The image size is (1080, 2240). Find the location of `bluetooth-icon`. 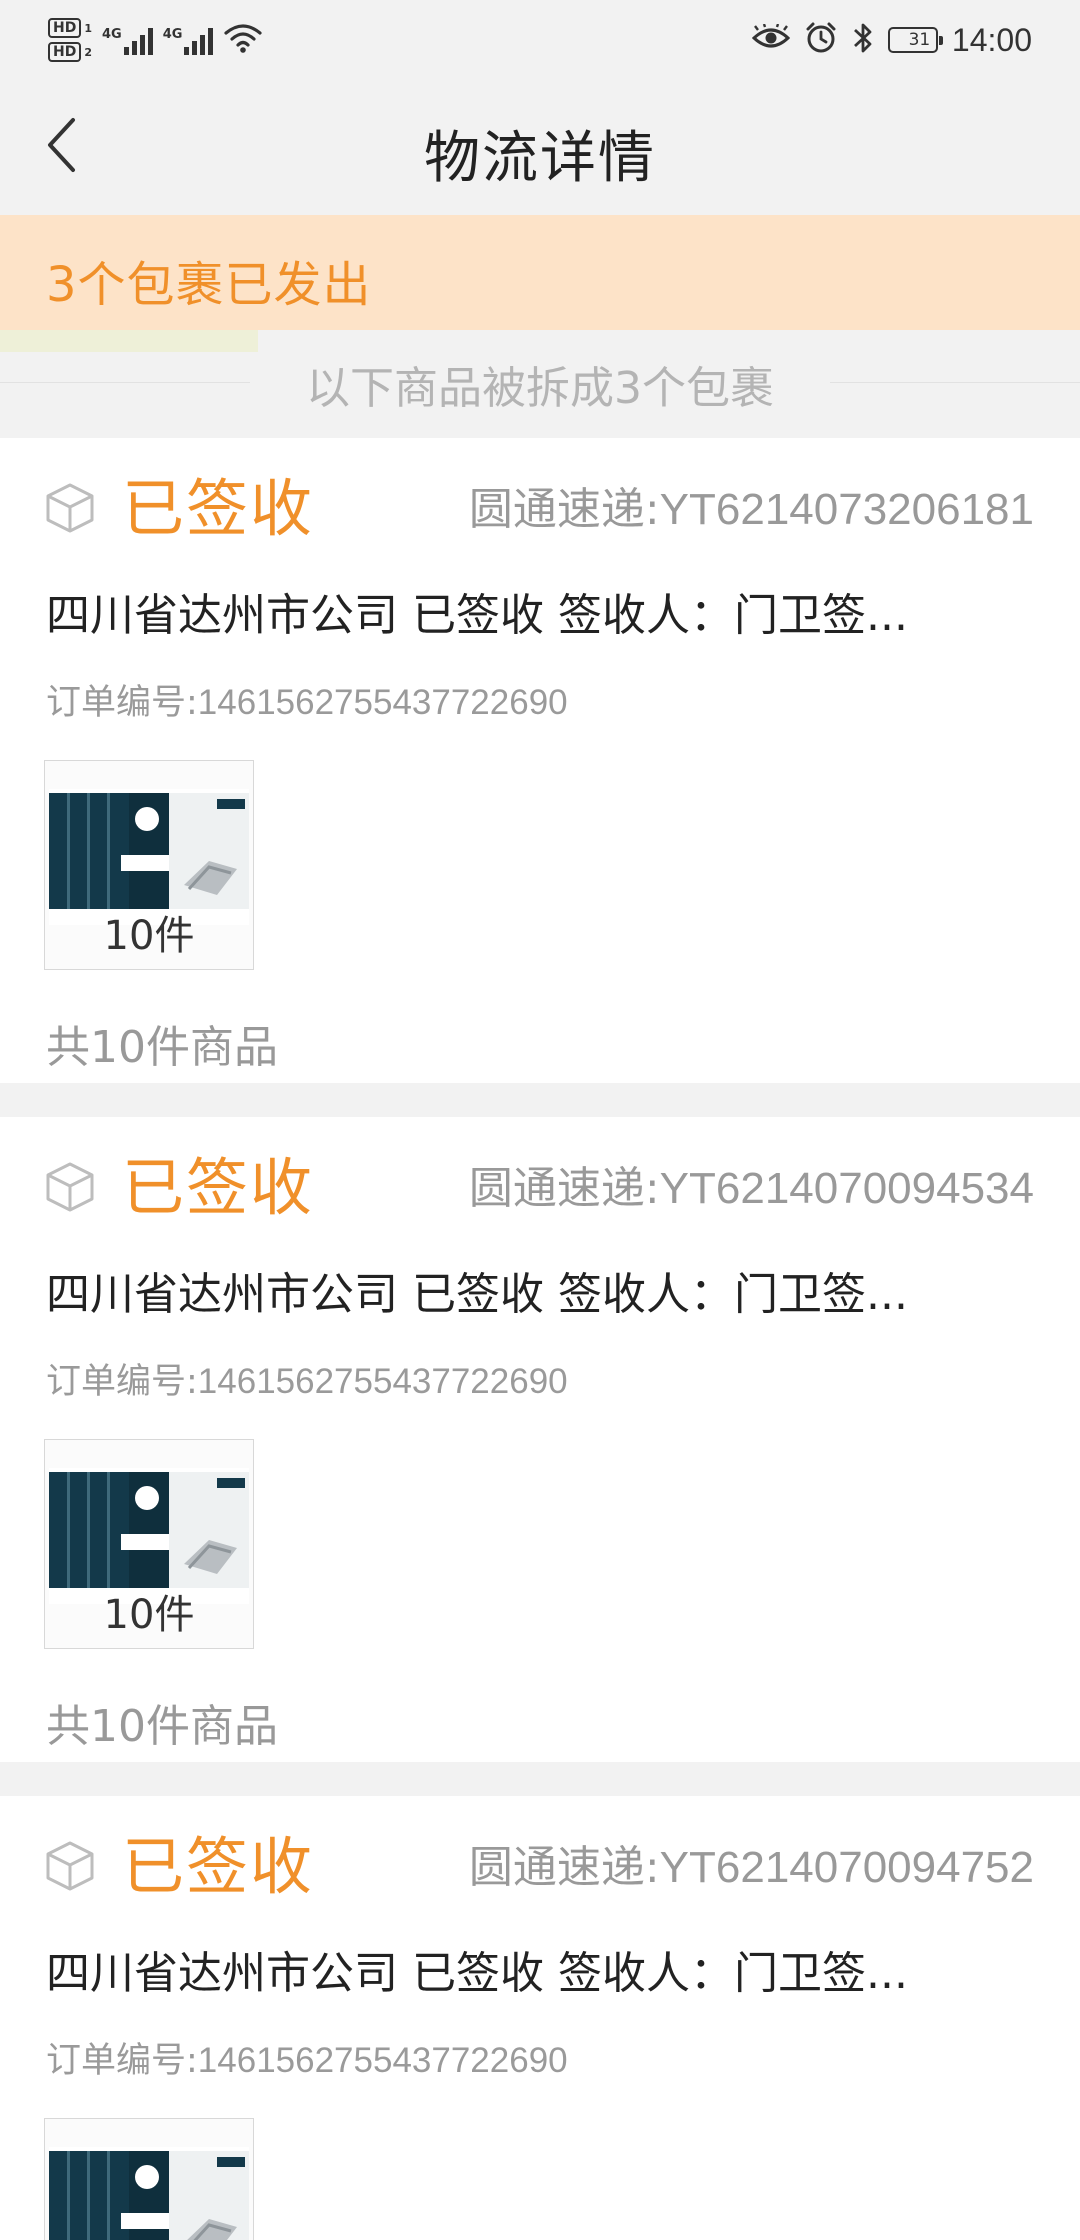

bluetooth-icon is located at coordinates (863, 40).